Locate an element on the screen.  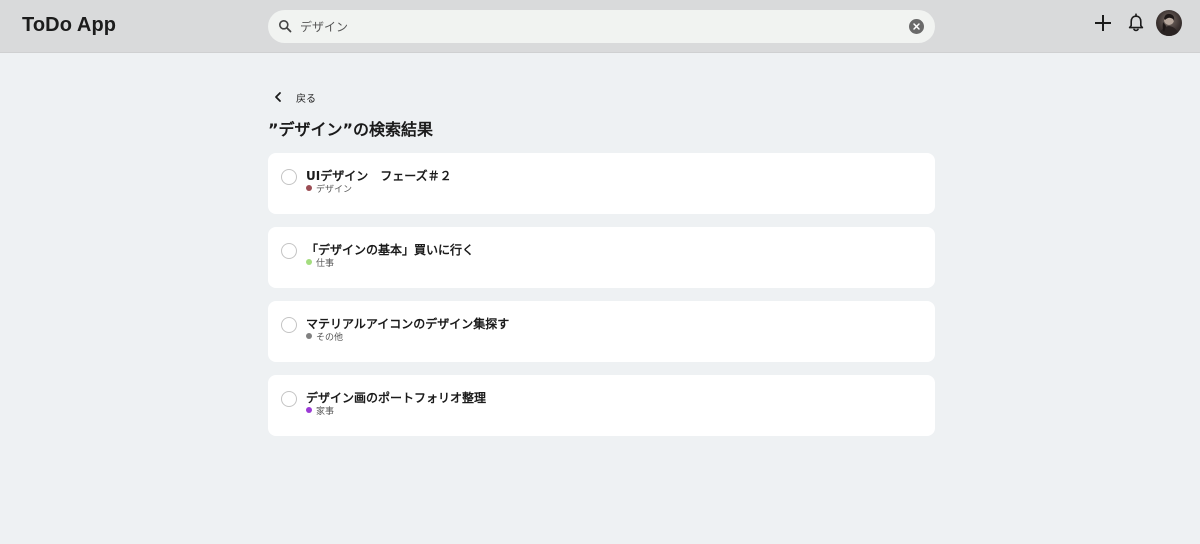
task-card: マテリアルアイコンのデザイン集探す その他 is located at coordinates (601, 331).